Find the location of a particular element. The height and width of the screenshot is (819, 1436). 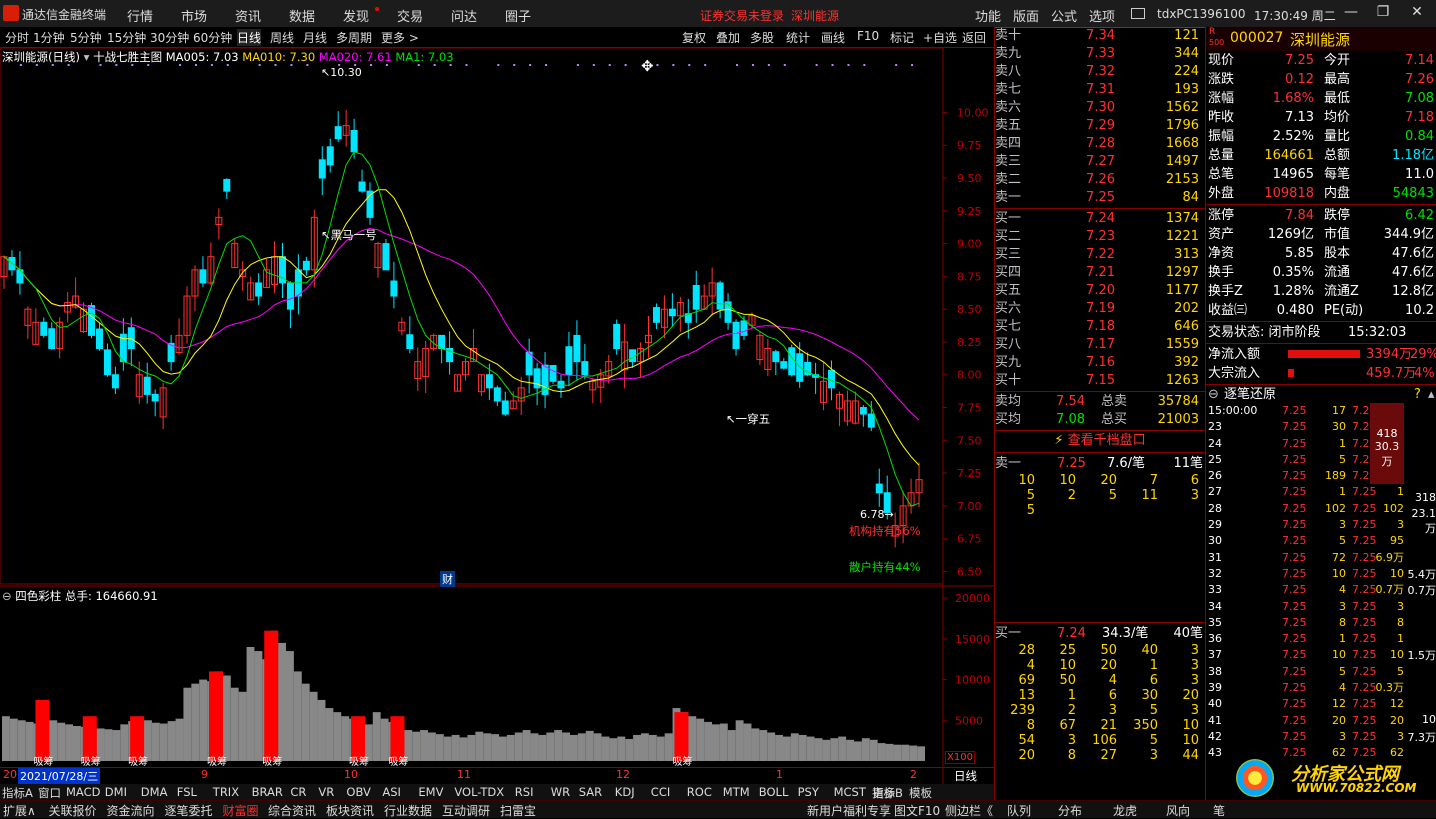

stock-code: 000027 is located at coordinates (1256, 38).